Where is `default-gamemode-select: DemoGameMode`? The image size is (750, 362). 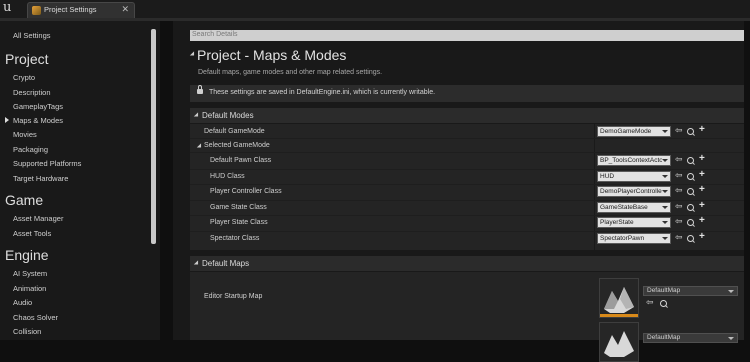 default-gamemode-select: DemoGameMode is located at coordinates (634, 131).